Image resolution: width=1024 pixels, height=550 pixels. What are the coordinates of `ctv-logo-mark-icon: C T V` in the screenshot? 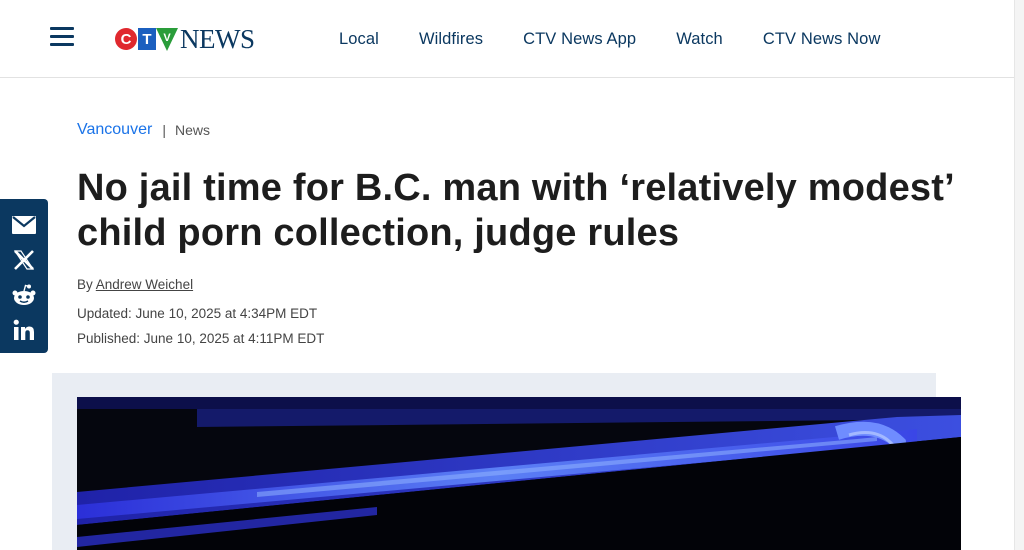 It's located at (146, 39).